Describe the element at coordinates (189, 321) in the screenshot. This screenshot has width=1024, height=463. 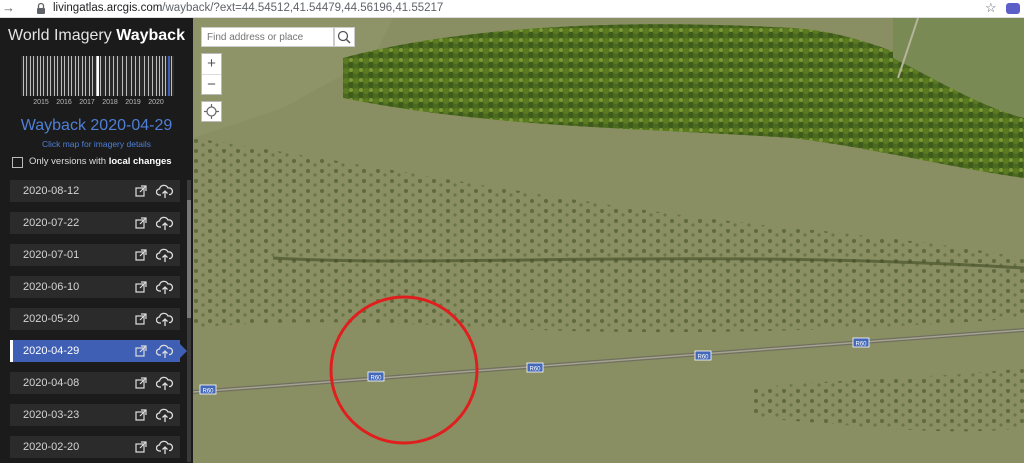
I see `release-list-scrollbar` at that location.